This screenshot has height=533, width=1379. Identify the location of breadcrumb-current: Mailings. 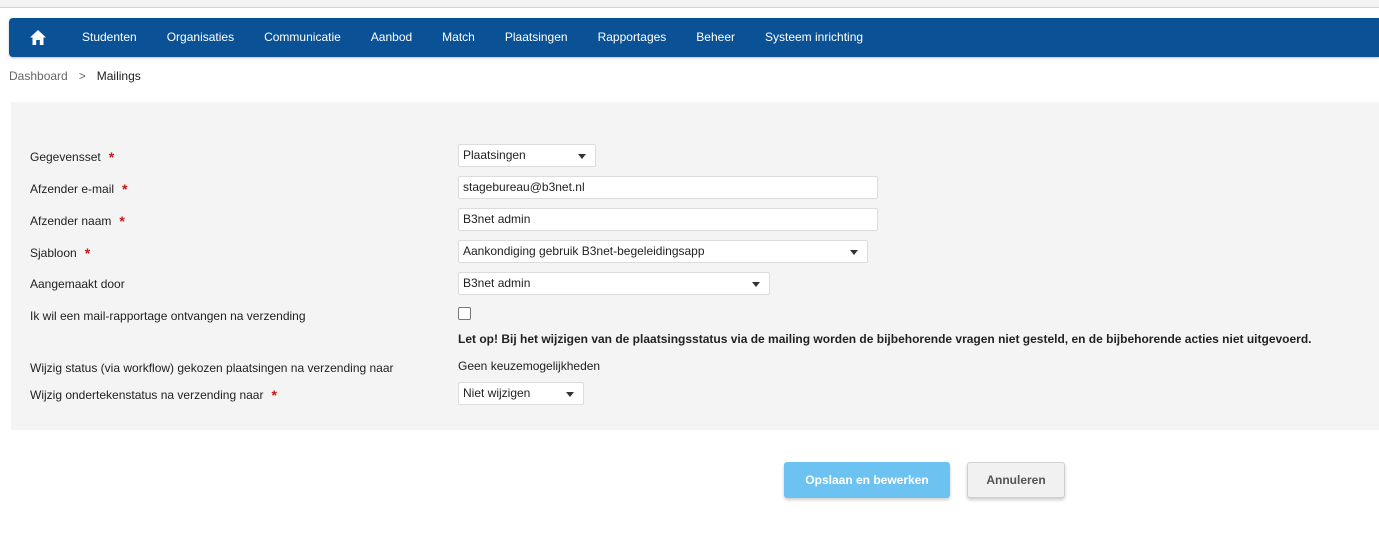
(118, 76).